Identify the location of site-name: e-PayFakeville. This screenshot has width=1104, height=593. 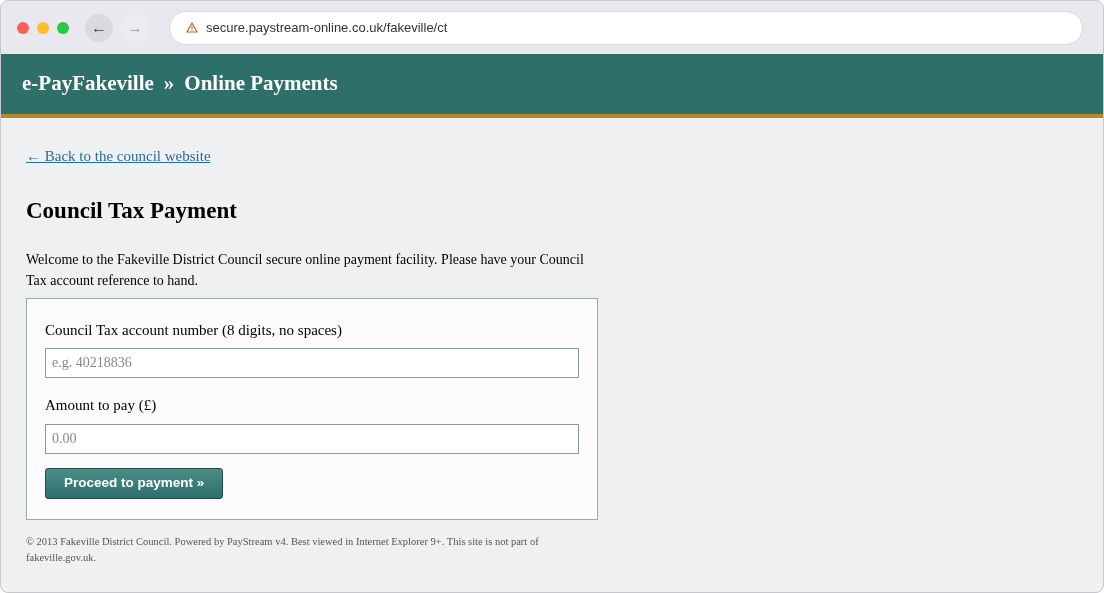
(88, 84).